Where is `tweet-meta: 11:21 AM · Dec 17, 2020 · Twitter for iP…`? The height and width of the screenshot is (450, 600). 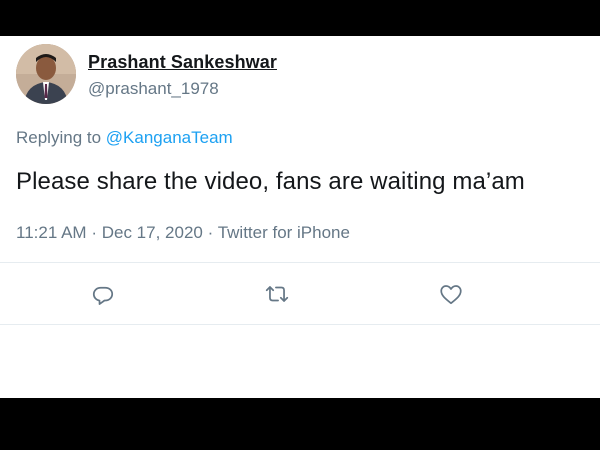 tweet-meta: 11:21 AM · Dec 17, 2020 · Twitter for iP… is located at coordinates (183, 233).